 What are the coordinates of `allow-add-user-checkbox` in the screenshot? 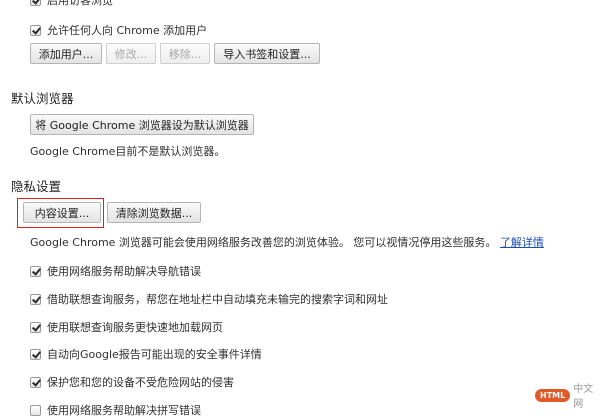 It's located at (35, 30).